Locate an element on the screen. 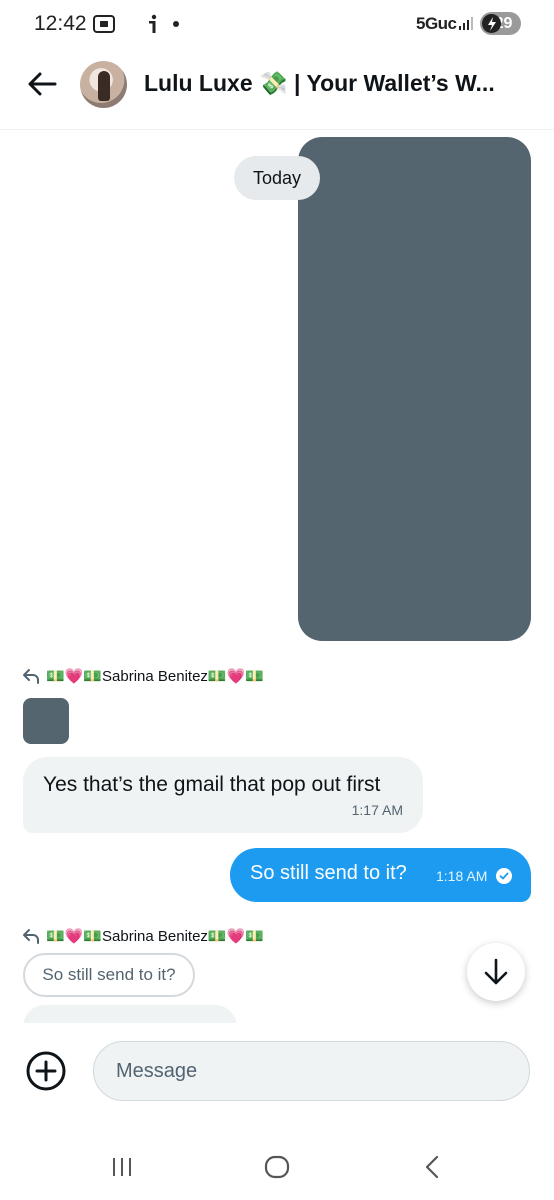 This screenshot has height=1200, width=554. message-input is located at coordinates (311, 1071).